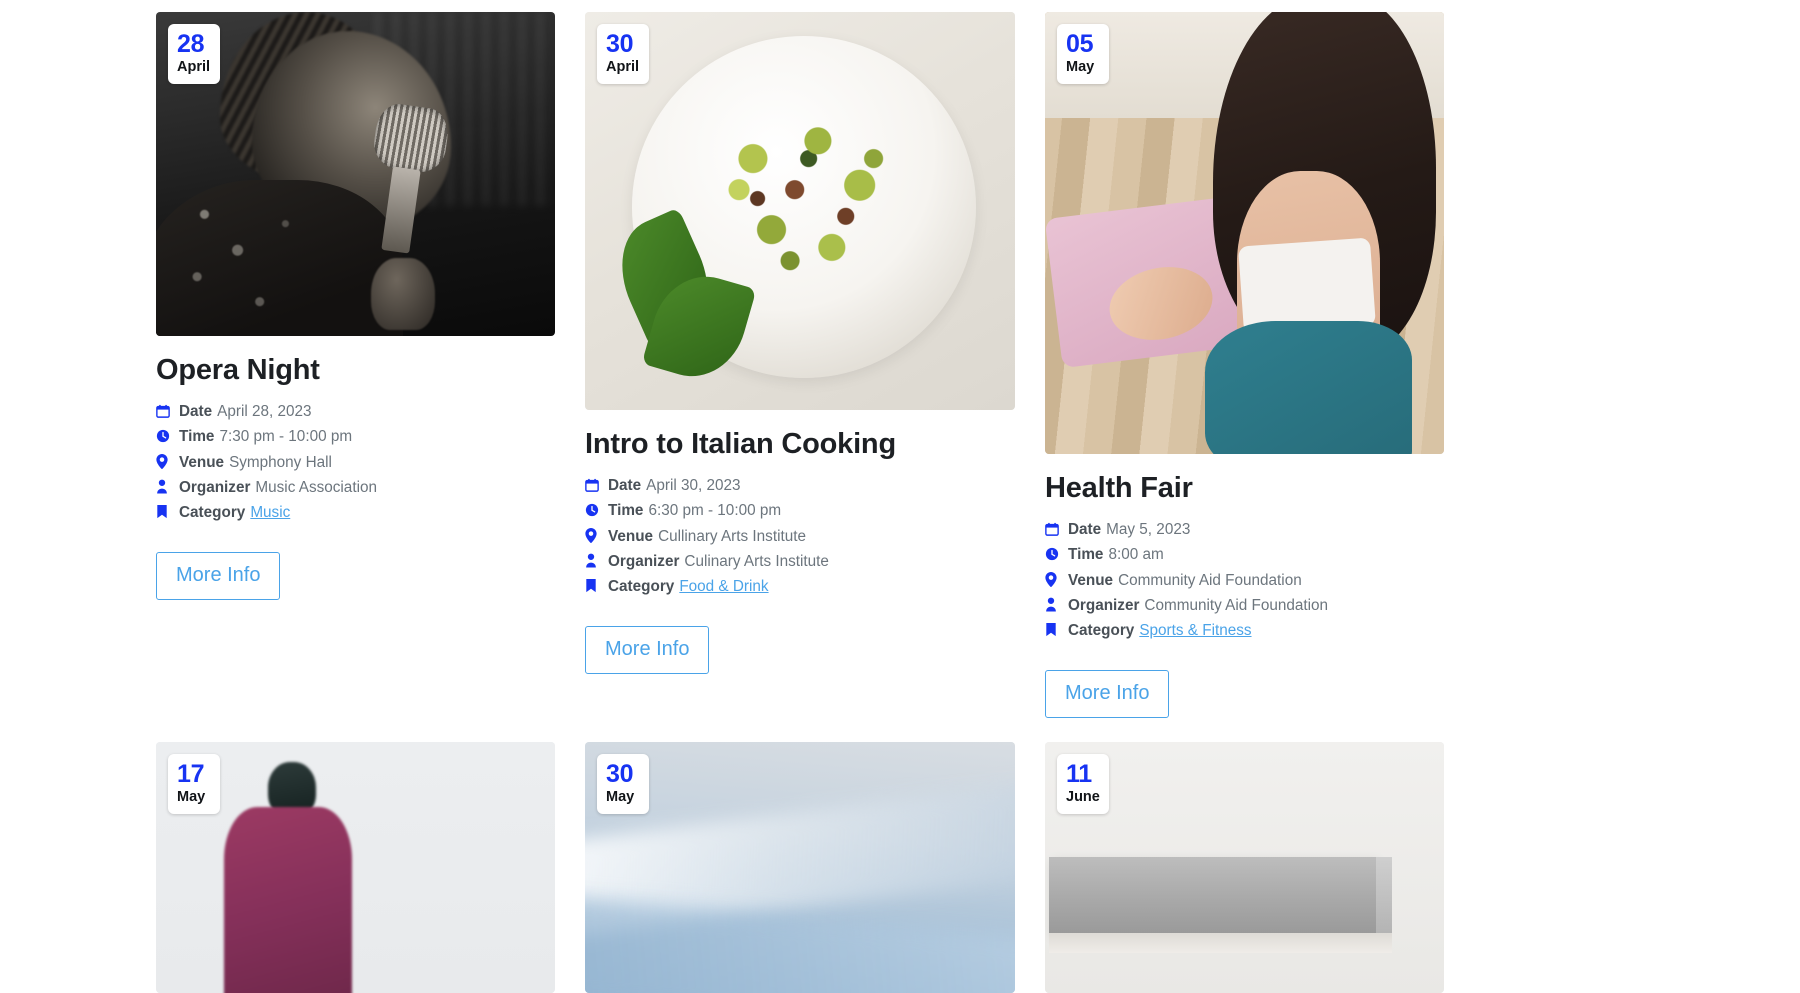  I want to click on date-badge: 30 April, so click(623, 54).